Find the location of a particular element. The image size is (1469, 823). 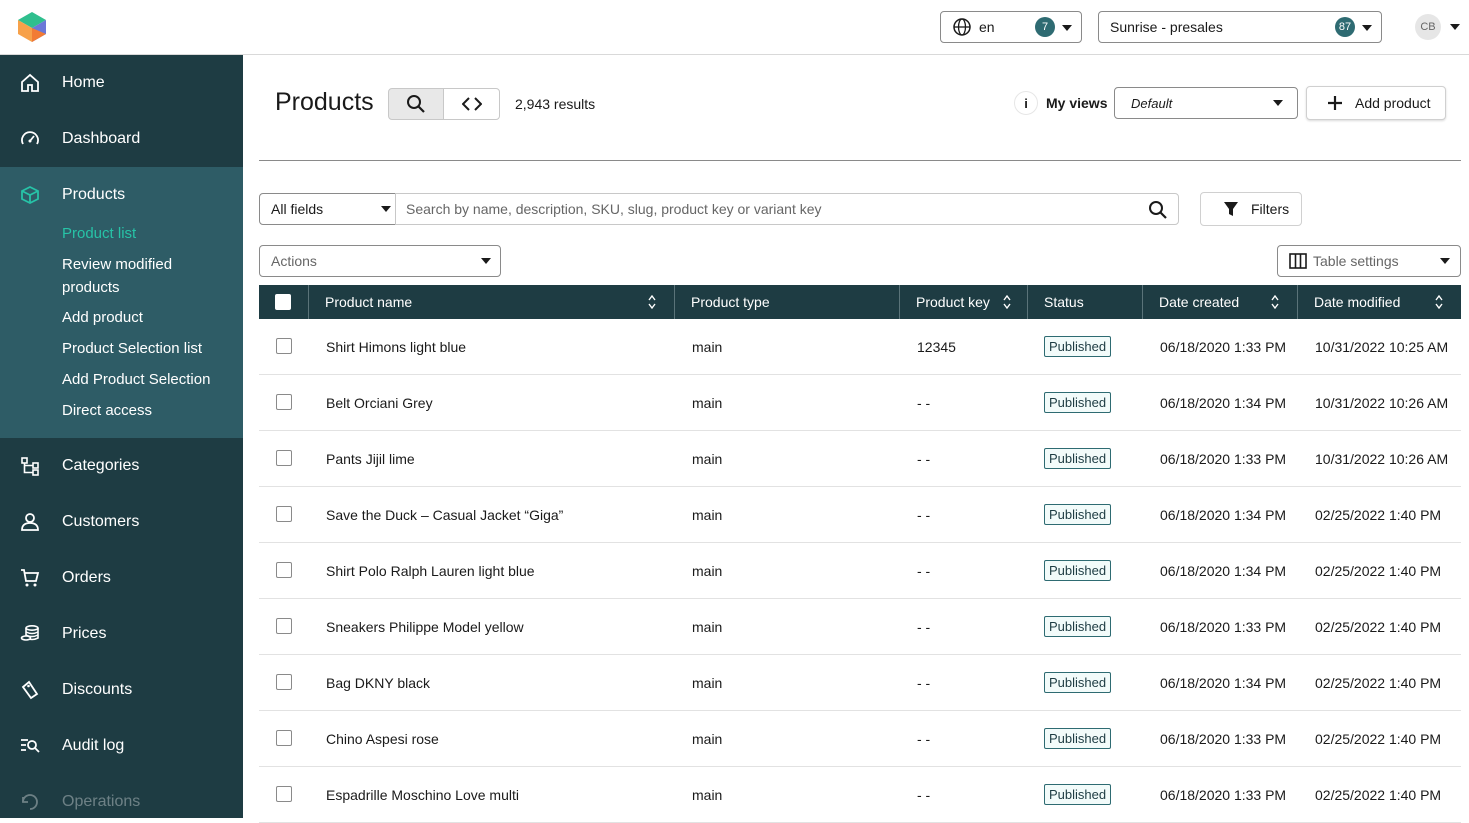

col-date-modified: Date modified is located at coordinates (1379, 302).